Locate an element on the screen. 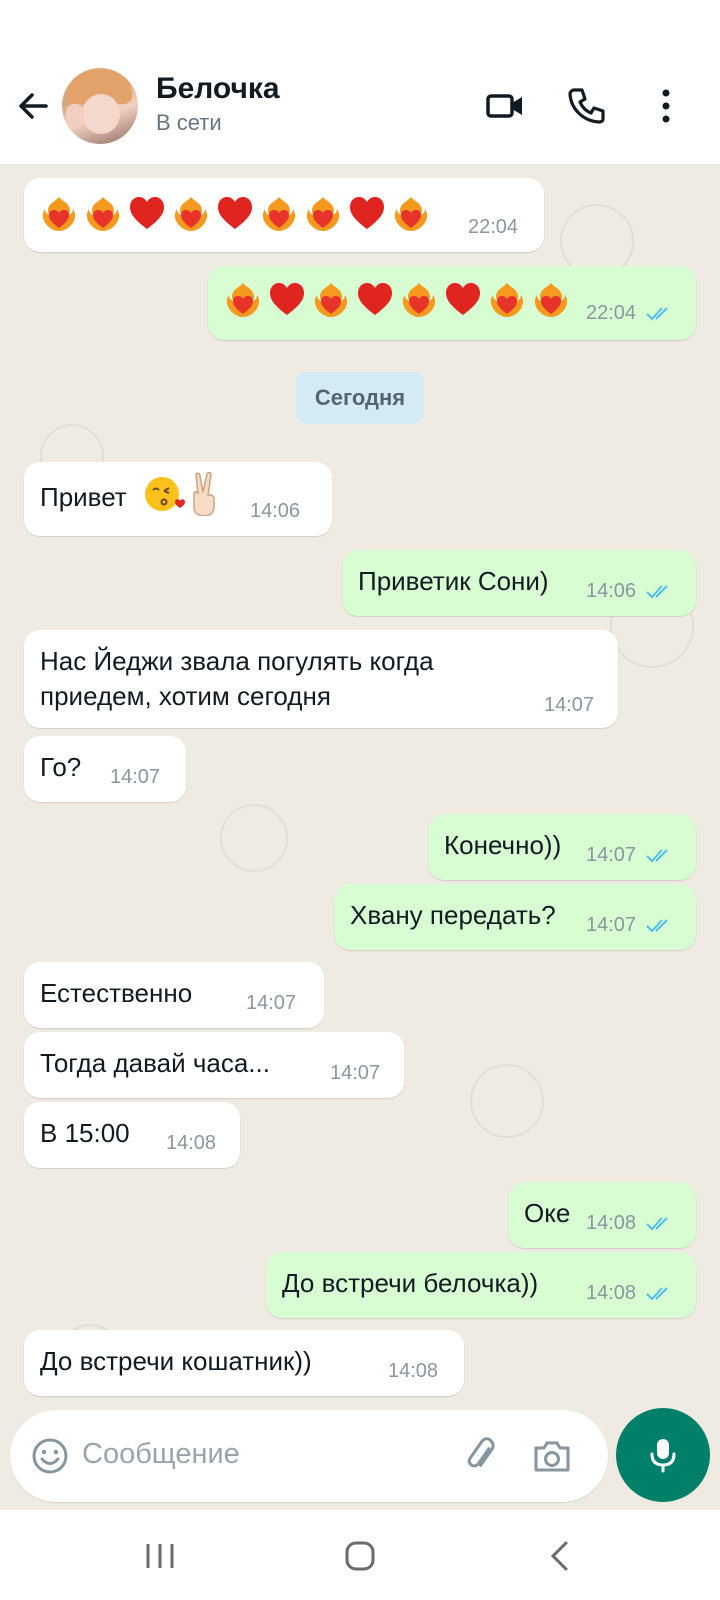 The height and width of the screenshot is (1600, 720). message-incoming: Привет 14:06 is located at coordinates (178, 499).